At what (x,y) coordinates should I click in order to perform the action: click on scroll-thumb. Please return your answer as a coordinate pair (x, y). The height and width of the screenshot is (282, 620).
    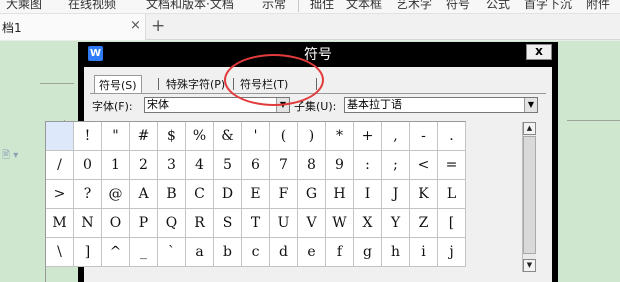
    Looking at the image, I should click on (529, 195).